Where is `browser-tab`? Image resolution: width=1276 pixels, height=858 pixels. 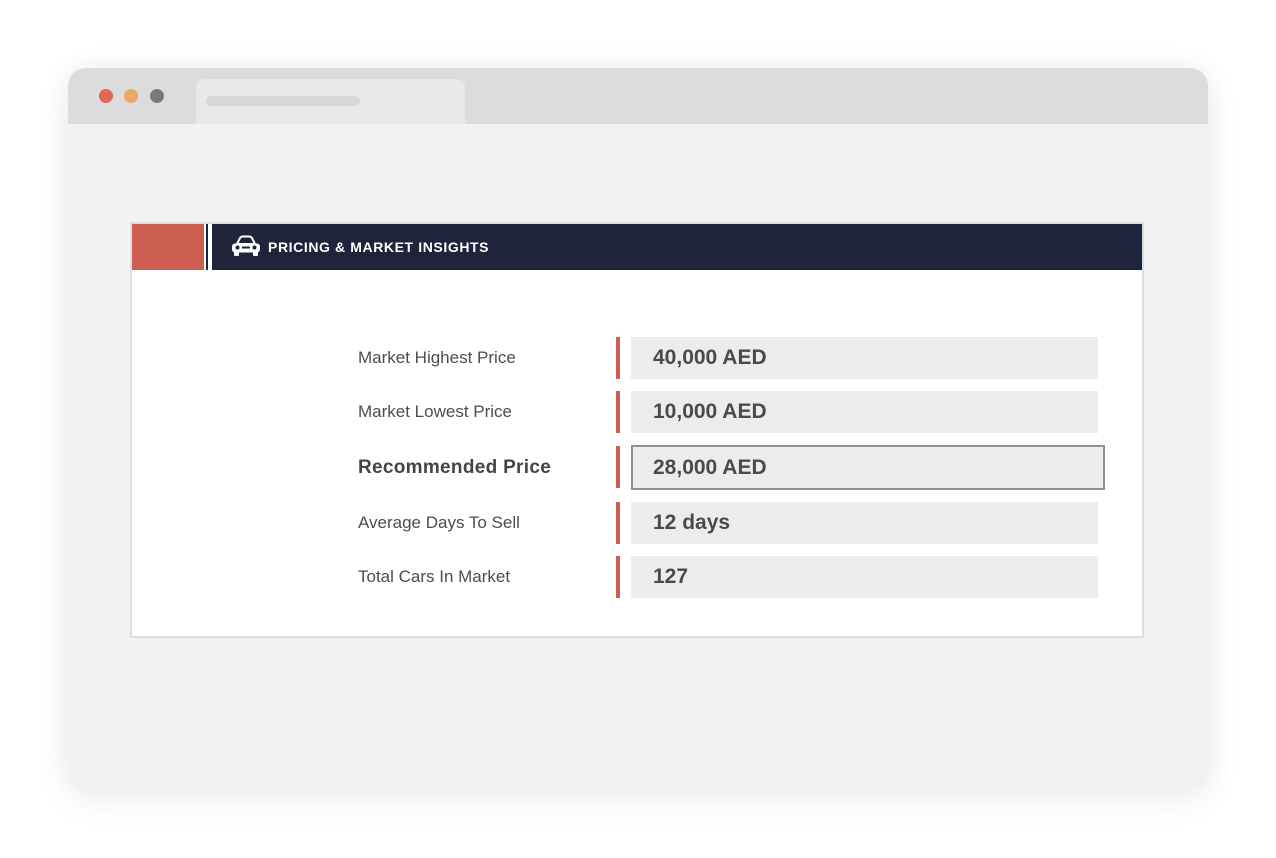 browser-tab is located at coordinates (330, 101).